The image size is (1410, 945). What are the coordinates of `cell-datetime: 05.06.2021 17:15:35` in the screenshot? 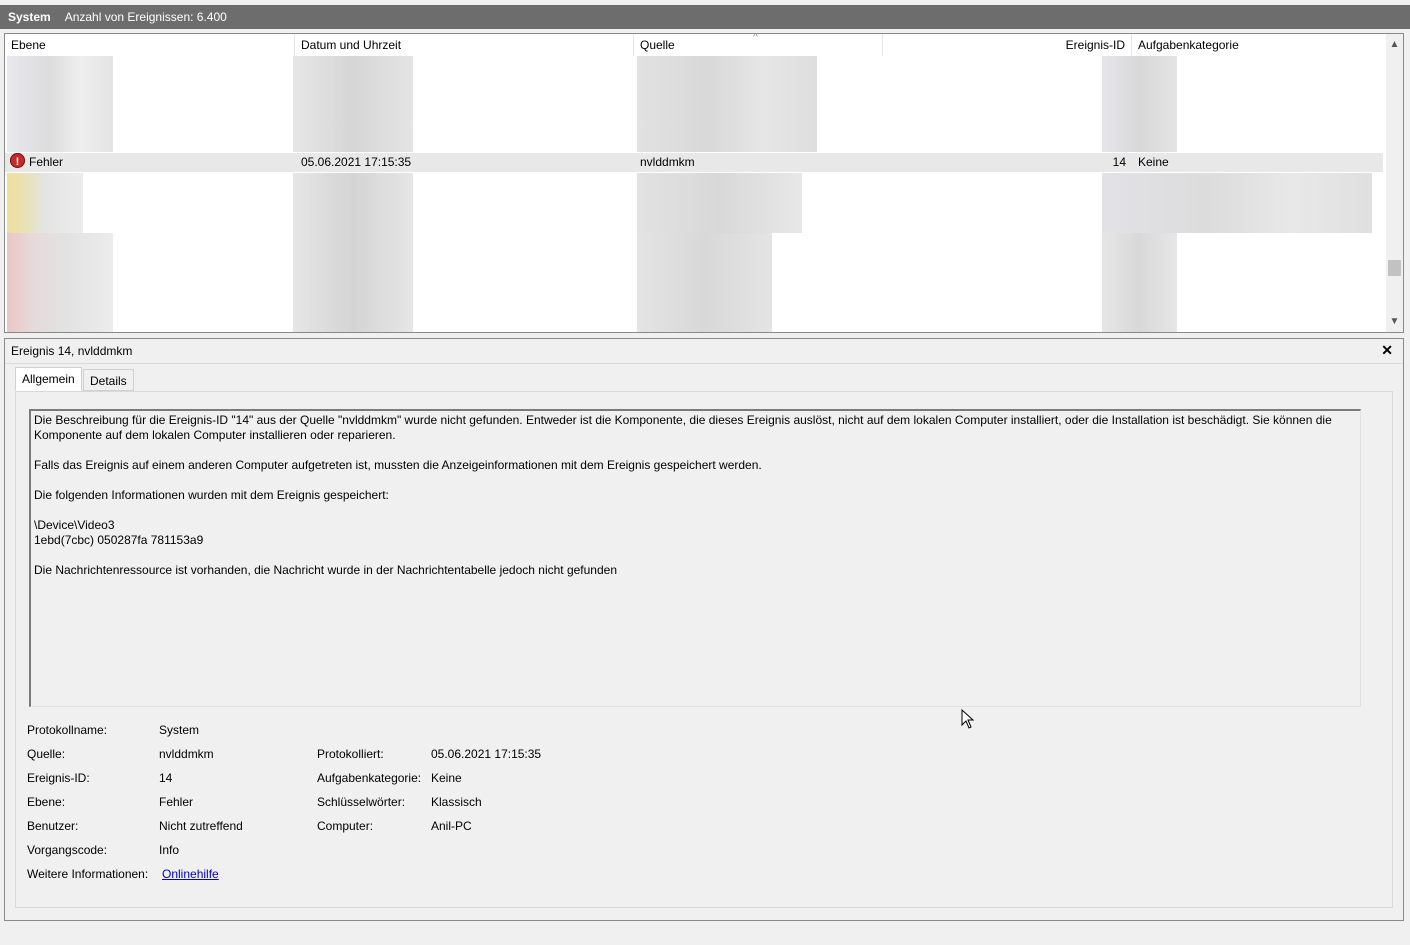 It's located at (356, 162).